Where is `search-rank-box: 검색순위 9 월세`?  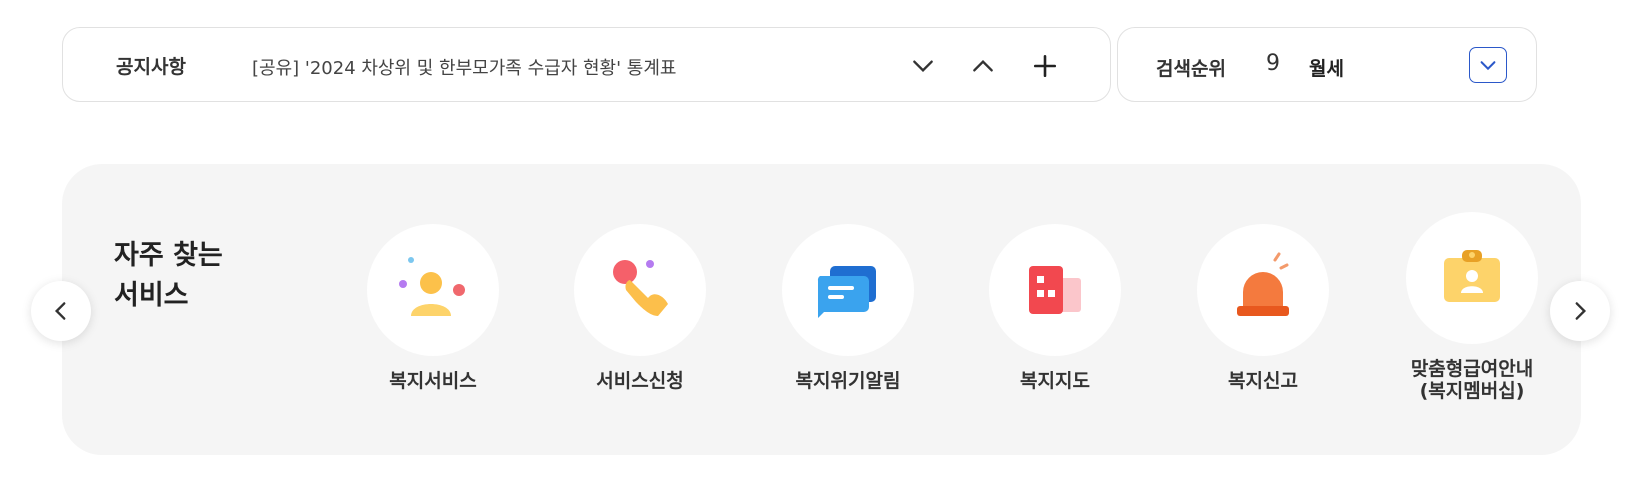 search-rank-box: 검색순위 9 월세 is located at coordinates (1327, 64).